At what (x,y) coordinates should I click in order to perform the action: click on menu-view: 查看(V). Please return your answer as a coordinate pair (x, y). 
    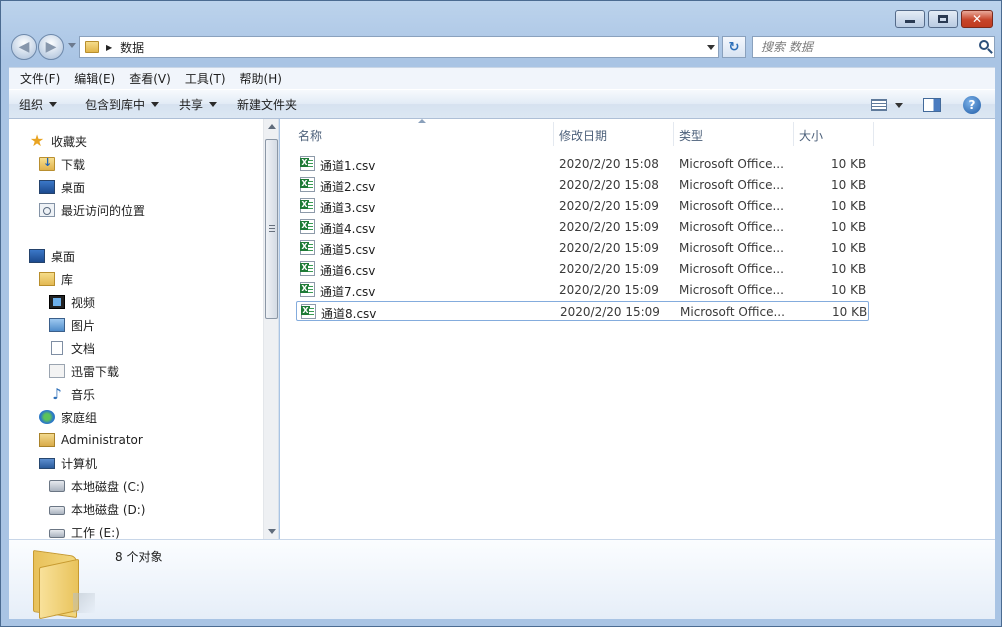
    Looking at the image, I should click on (150, 78).